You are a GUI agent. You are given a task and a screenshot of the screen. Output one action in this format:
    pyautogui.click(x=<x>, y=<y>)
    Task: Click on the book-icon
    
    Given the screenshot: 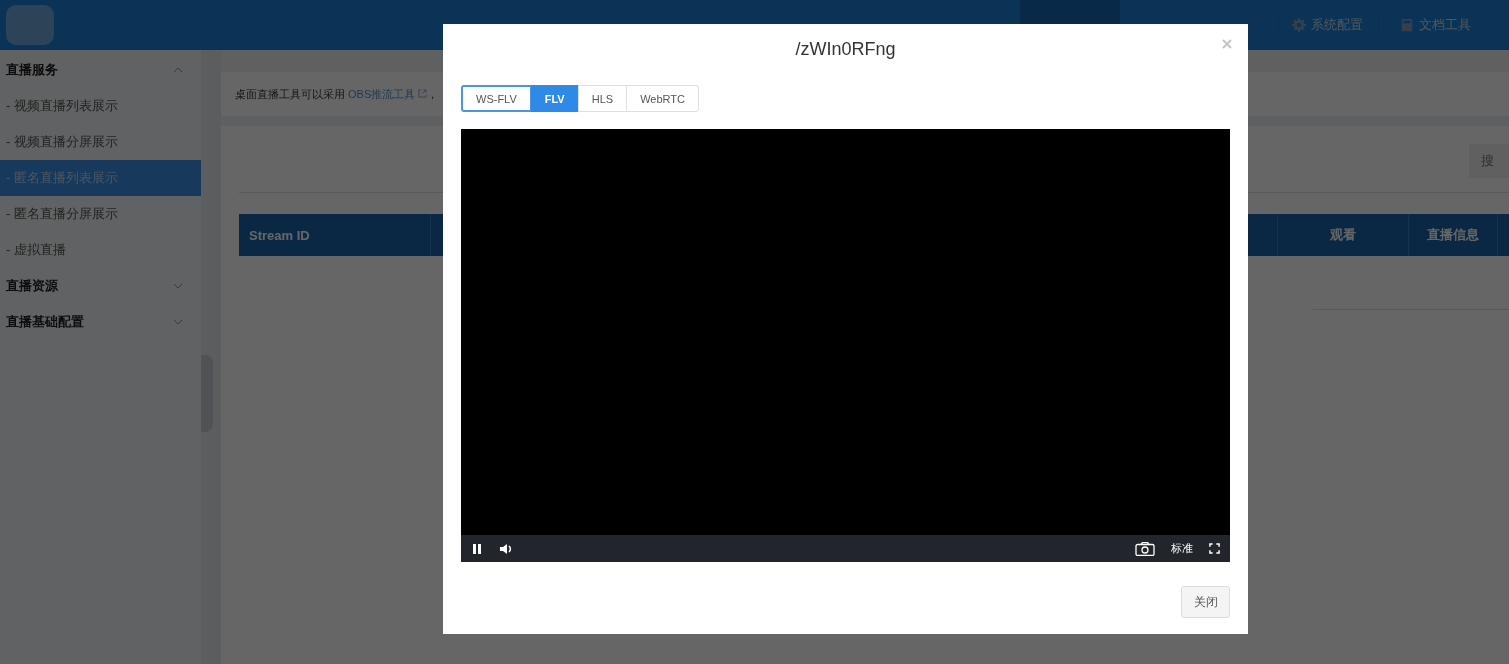 What is the action you would take?
    pyautogui.click(x=1407, y=25)
    